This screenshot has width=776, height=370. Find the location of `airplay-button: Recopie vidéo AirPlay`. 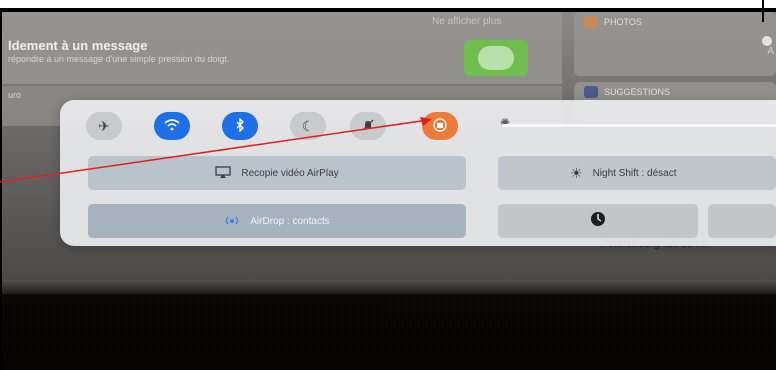

airplay-button: Recopie vidéo AirPlay is located at coordinates (277, 173).